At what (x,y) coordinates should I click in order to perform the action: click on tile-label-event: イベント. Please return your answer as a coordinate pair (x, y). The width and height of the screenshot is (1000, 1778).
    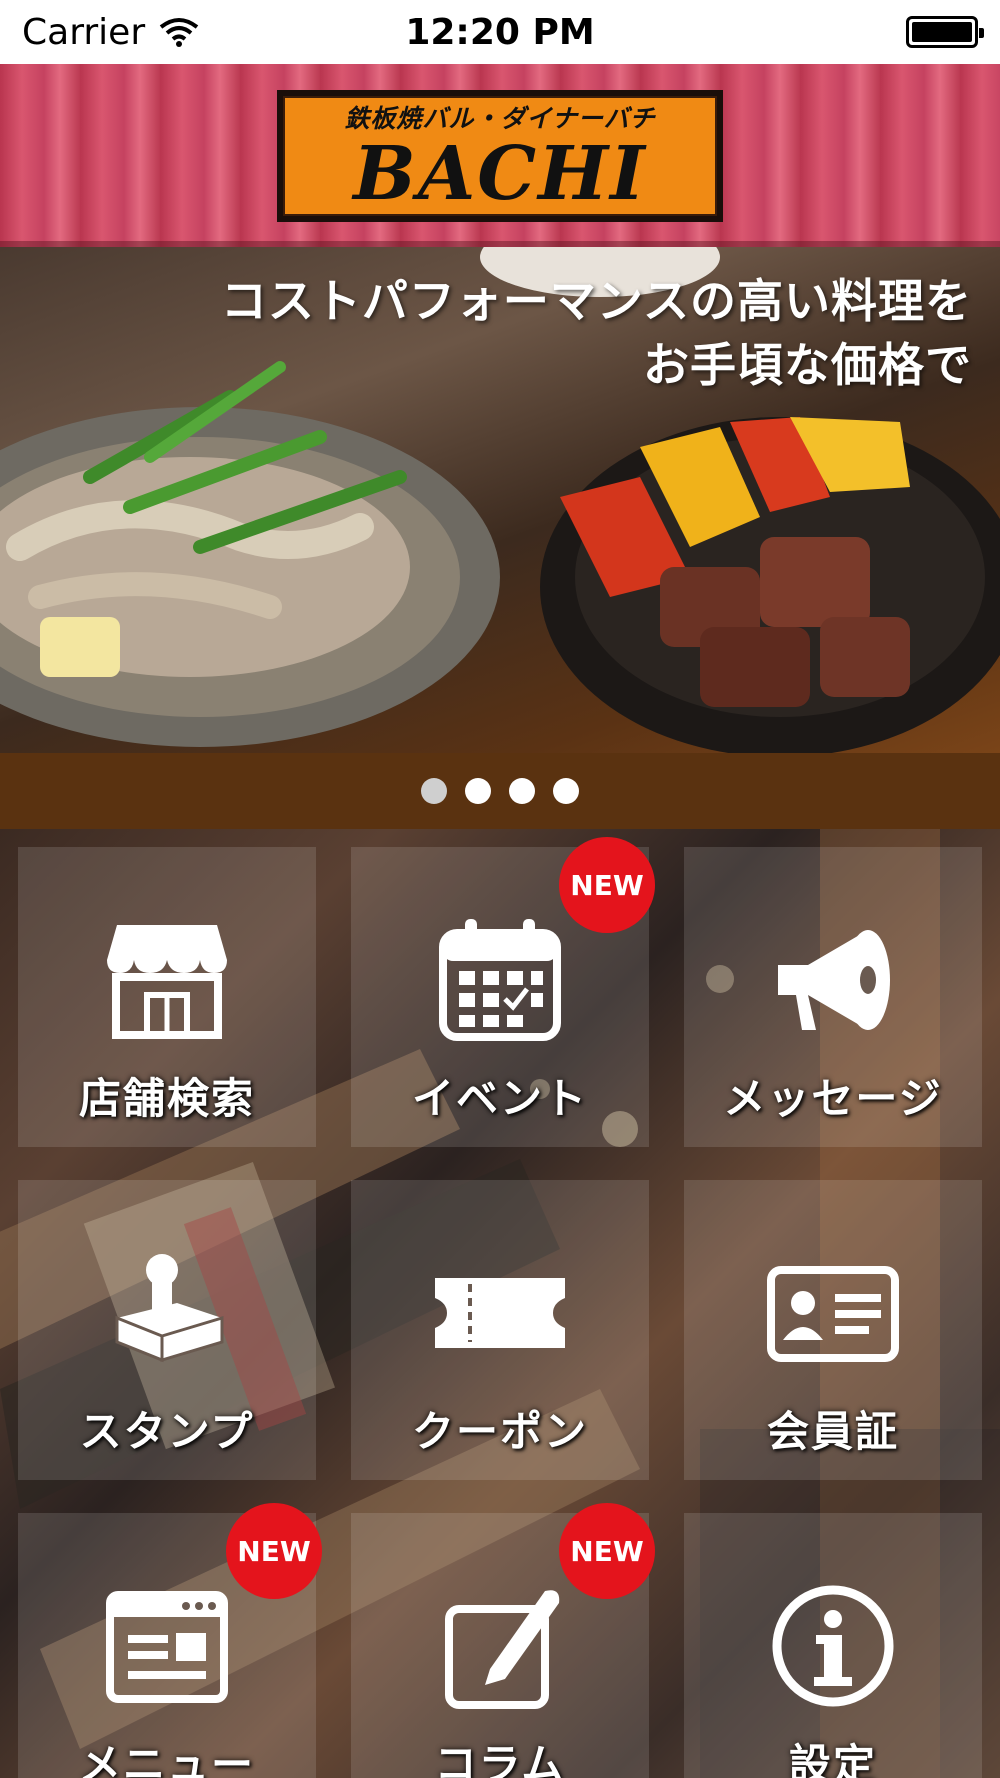
    Looking at the image, I should click on (499, 1098).